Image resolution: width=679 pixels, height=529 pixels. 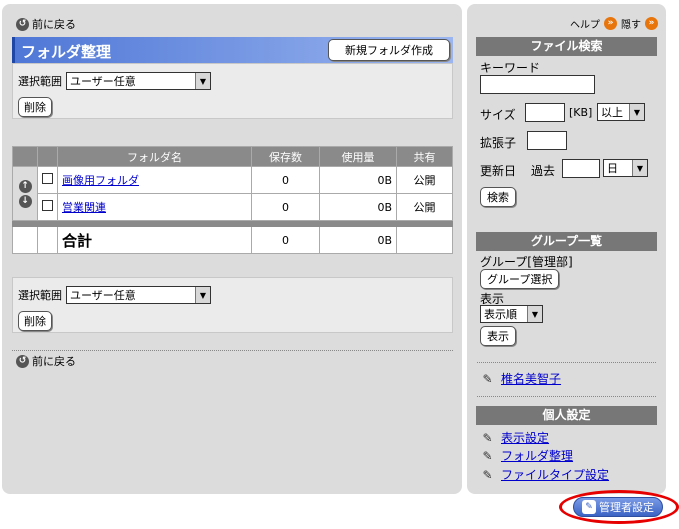 What do you see at coordinates (498, 143) in the screenshot?
I see `extension-label: 拡張子` at bounding box center [498, 143].